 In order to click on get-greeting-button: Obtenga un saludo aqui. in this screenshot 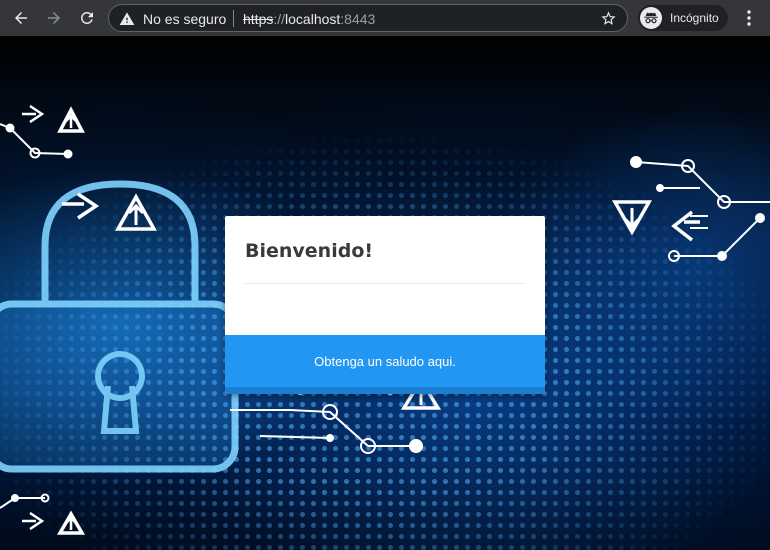, I will do `click(385, 361)`.